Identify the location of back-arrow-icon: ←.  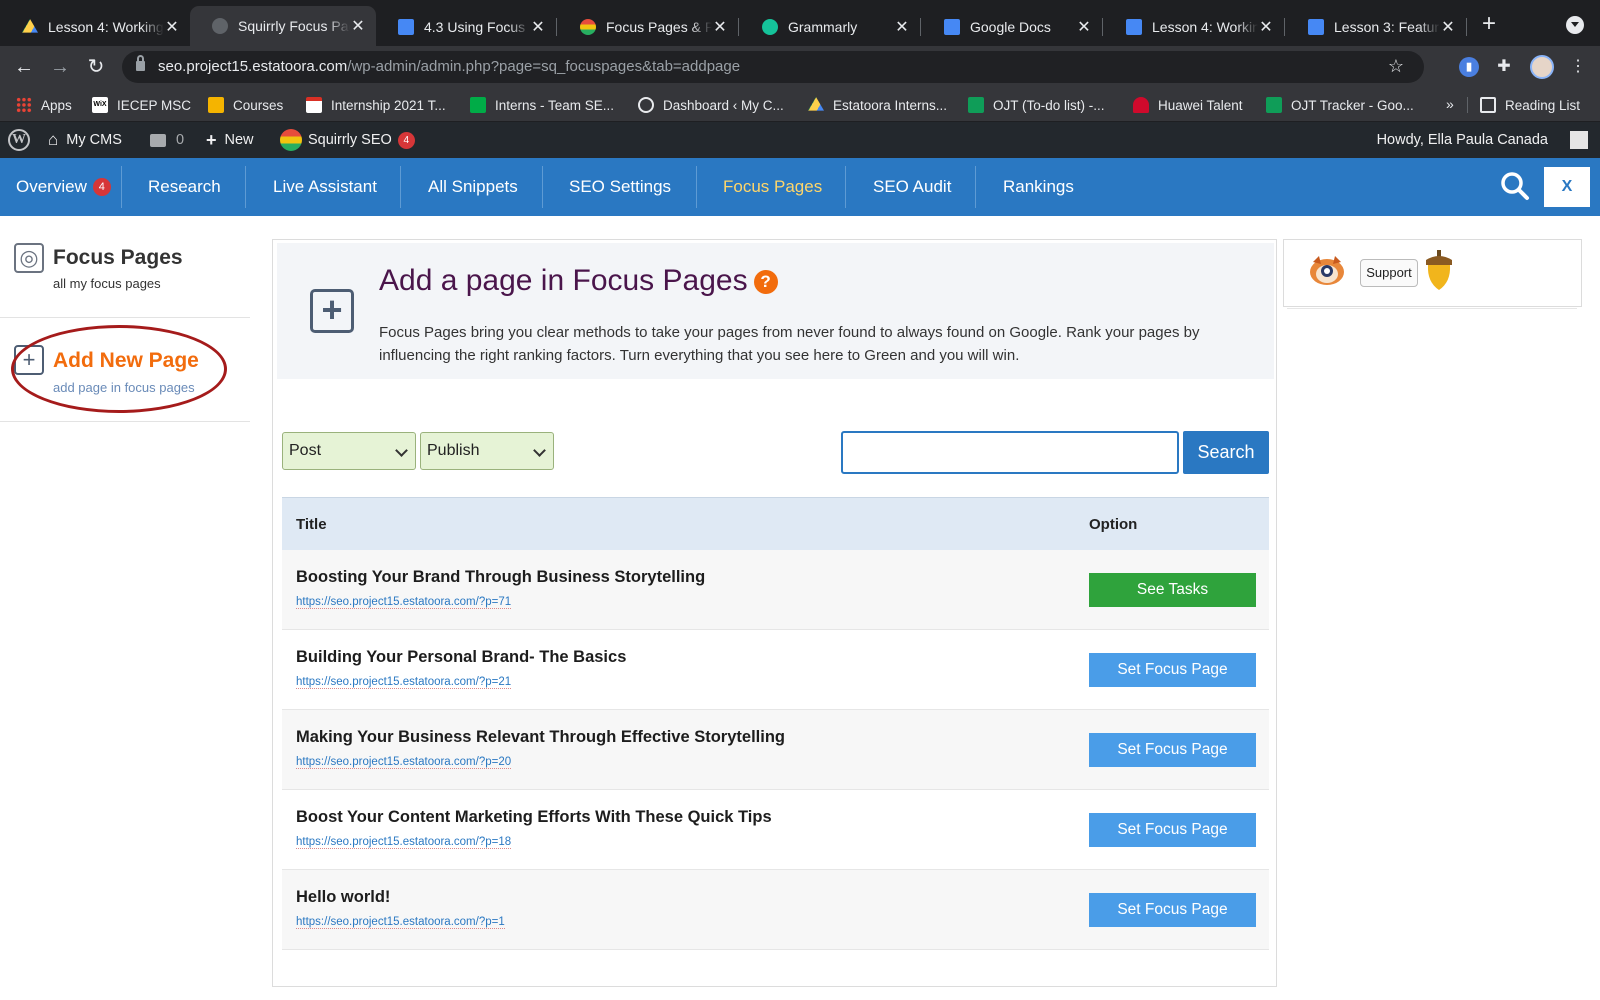
(24, 67).